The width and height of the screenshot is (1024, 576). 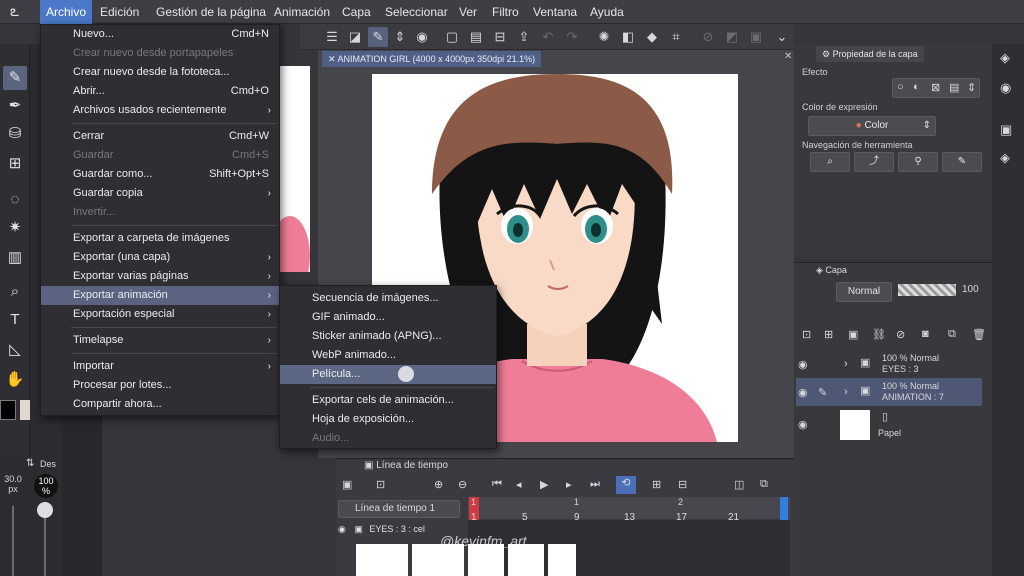 What do you see at coordinates (160, 340) in the screenshot?
I see `menu-item-timelapse: Timelapse ›` at bounding box center [160, 340].